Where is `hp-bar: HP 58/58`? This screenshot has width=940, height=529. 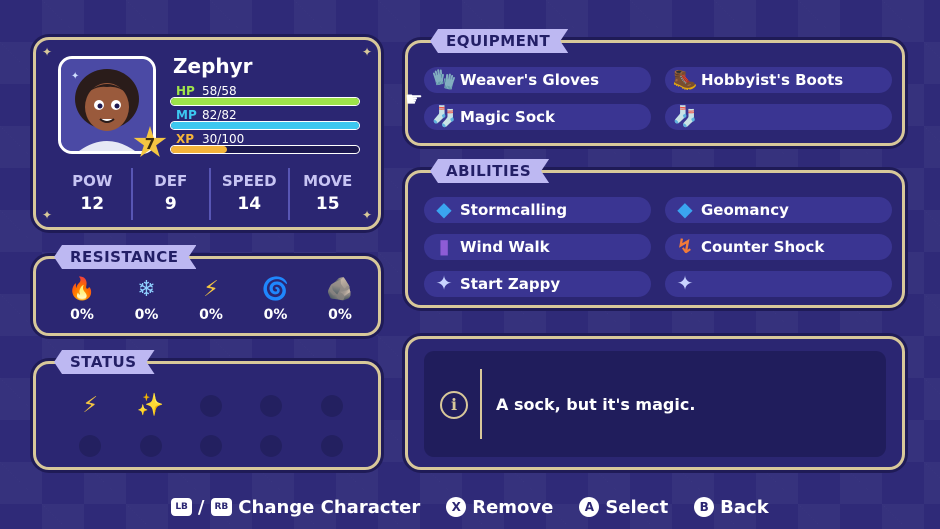
hp-bar: HP 58/58 is located at coordinates (265, 95).